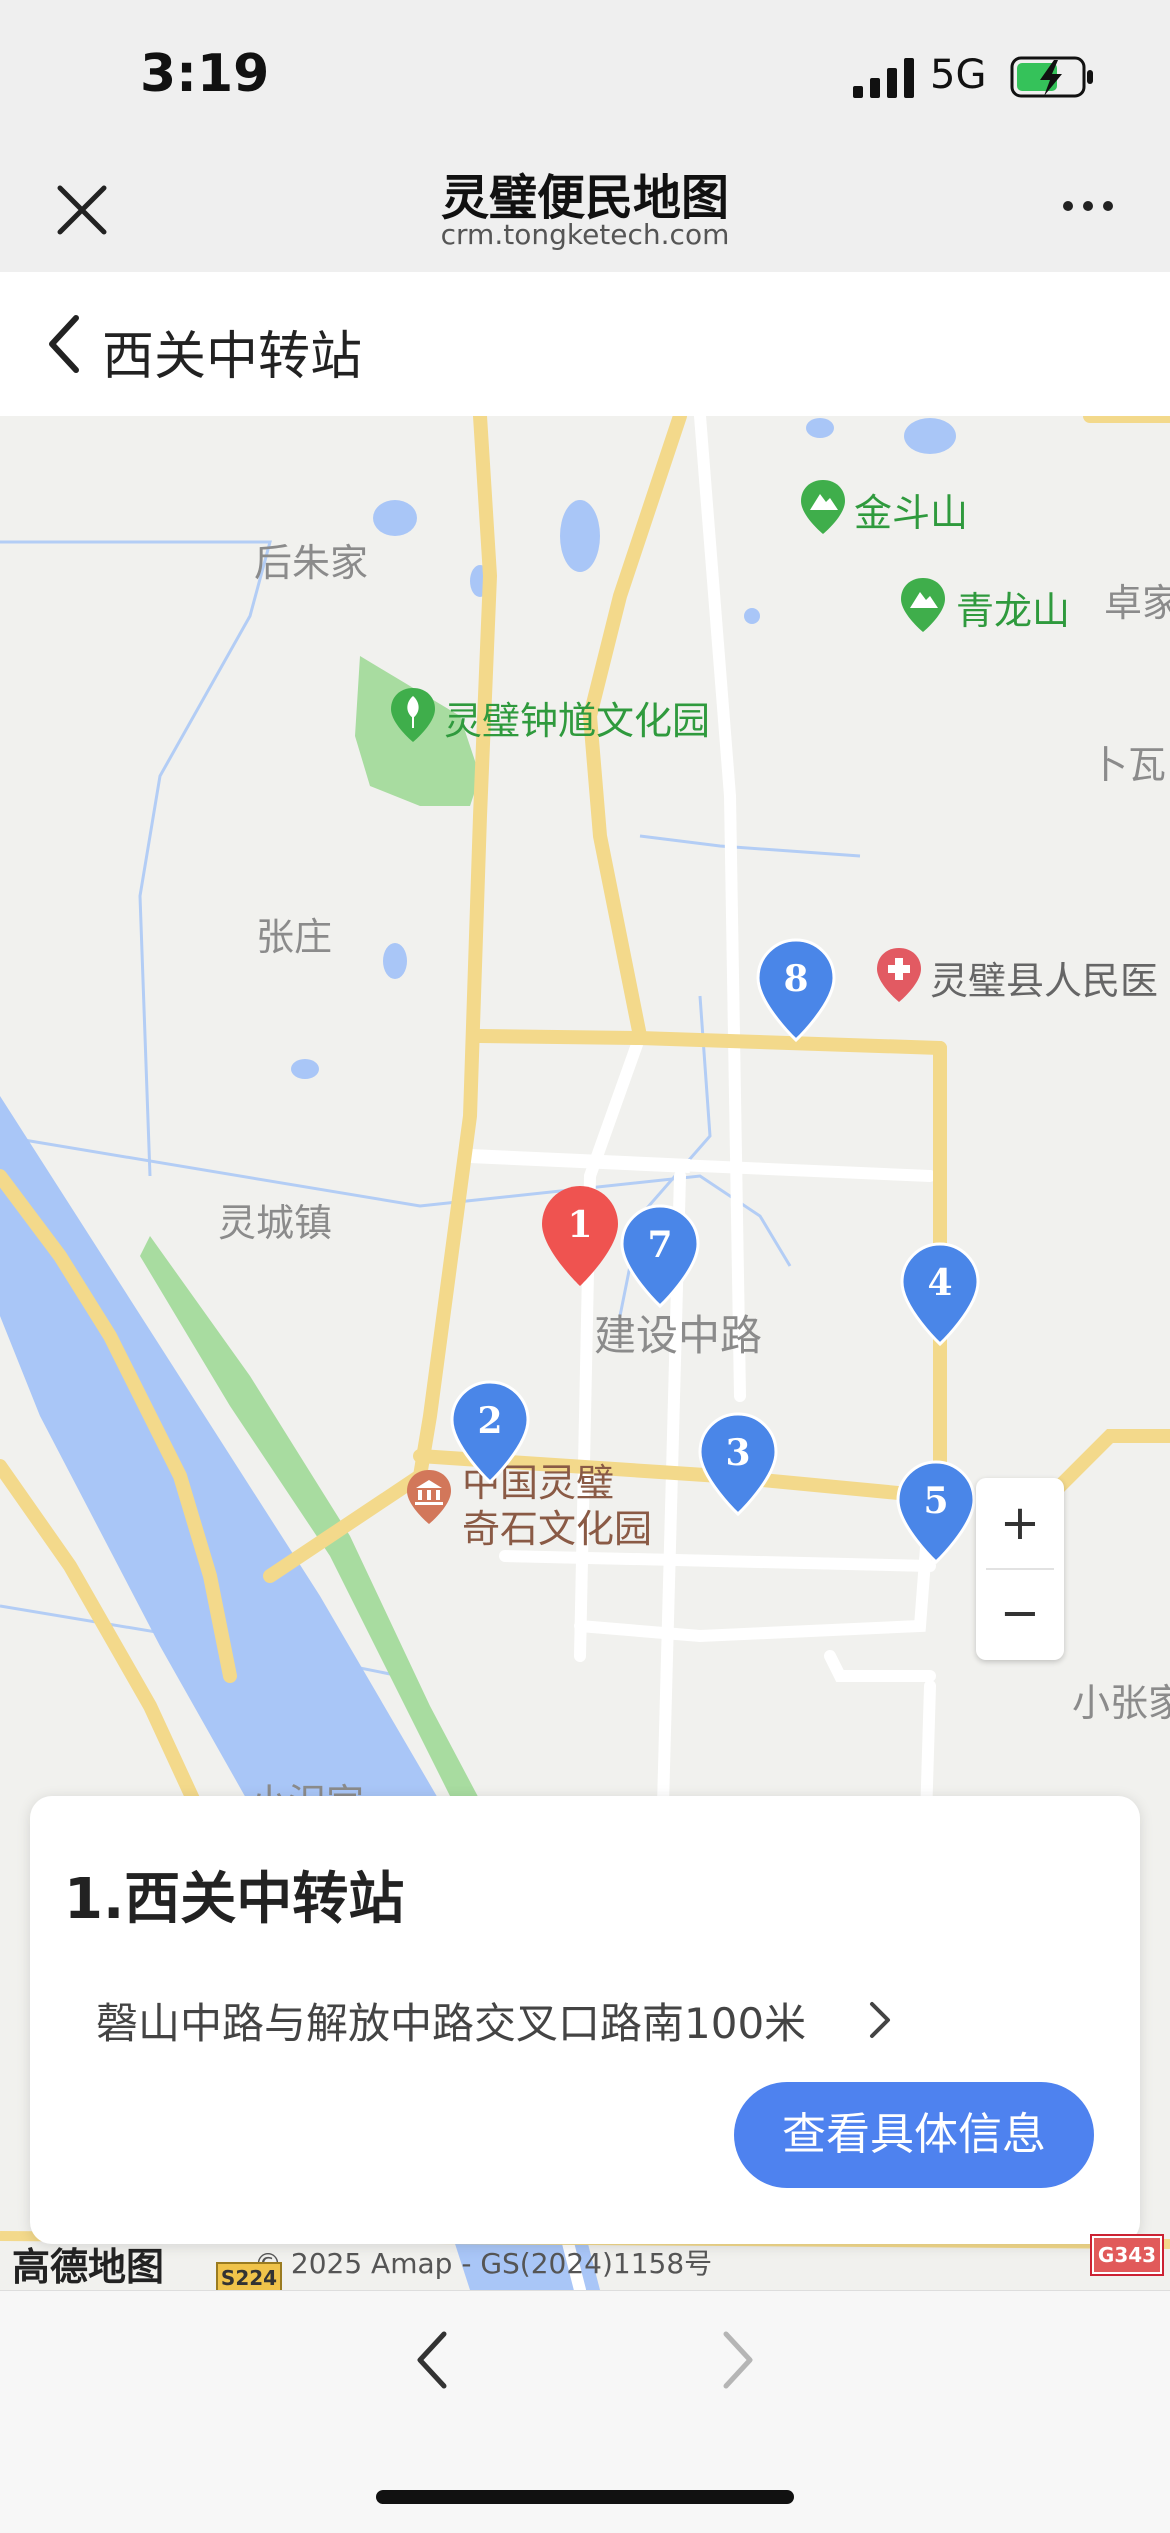 The height and width of the screenshot is (2533, 1170). Describe the element at coordinates (796, 979) in the screenshot. I see `marker-number: 8` at that location.